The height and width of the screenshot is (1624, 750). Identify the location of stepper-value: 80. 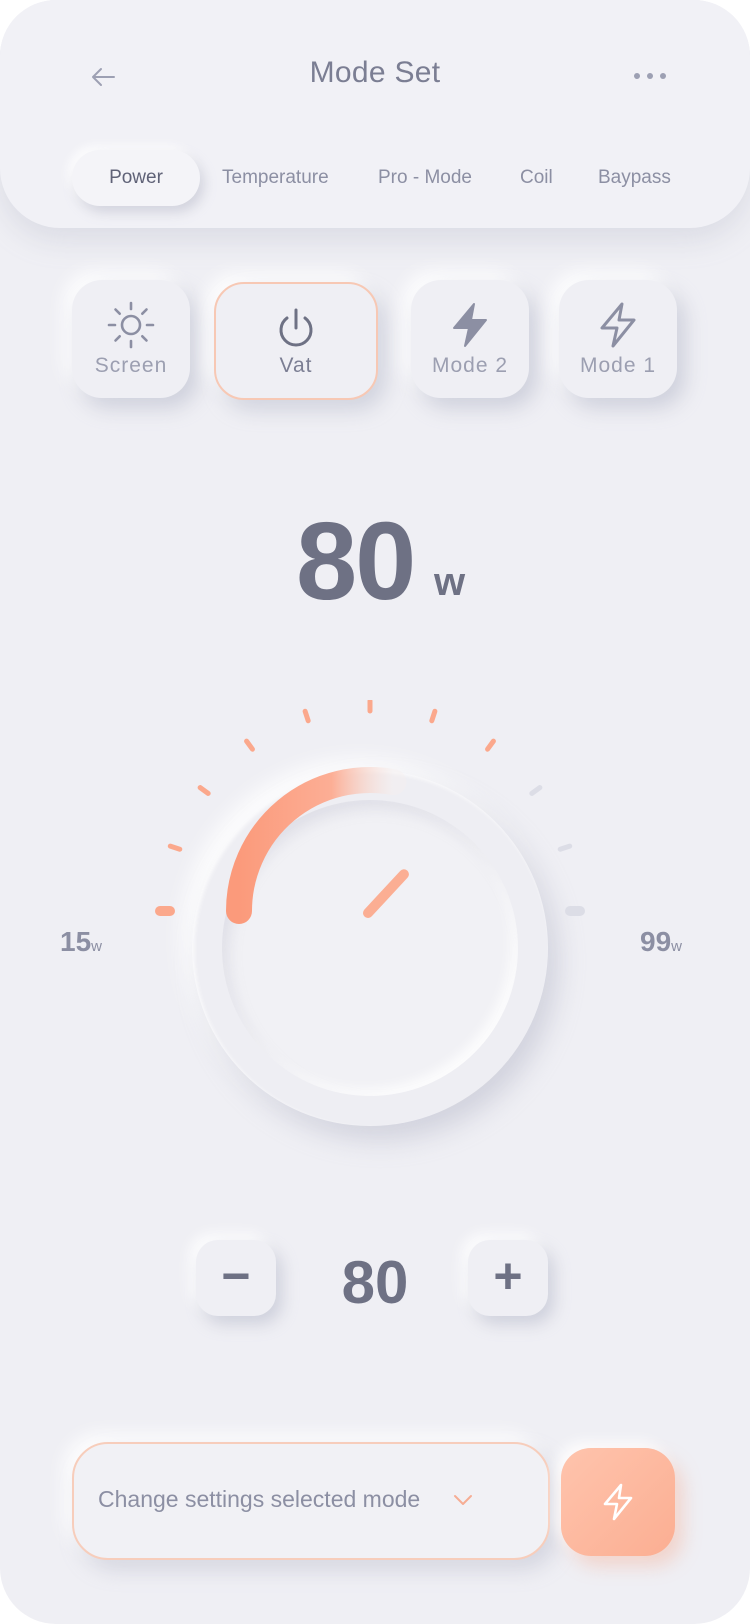
(375, 1282).